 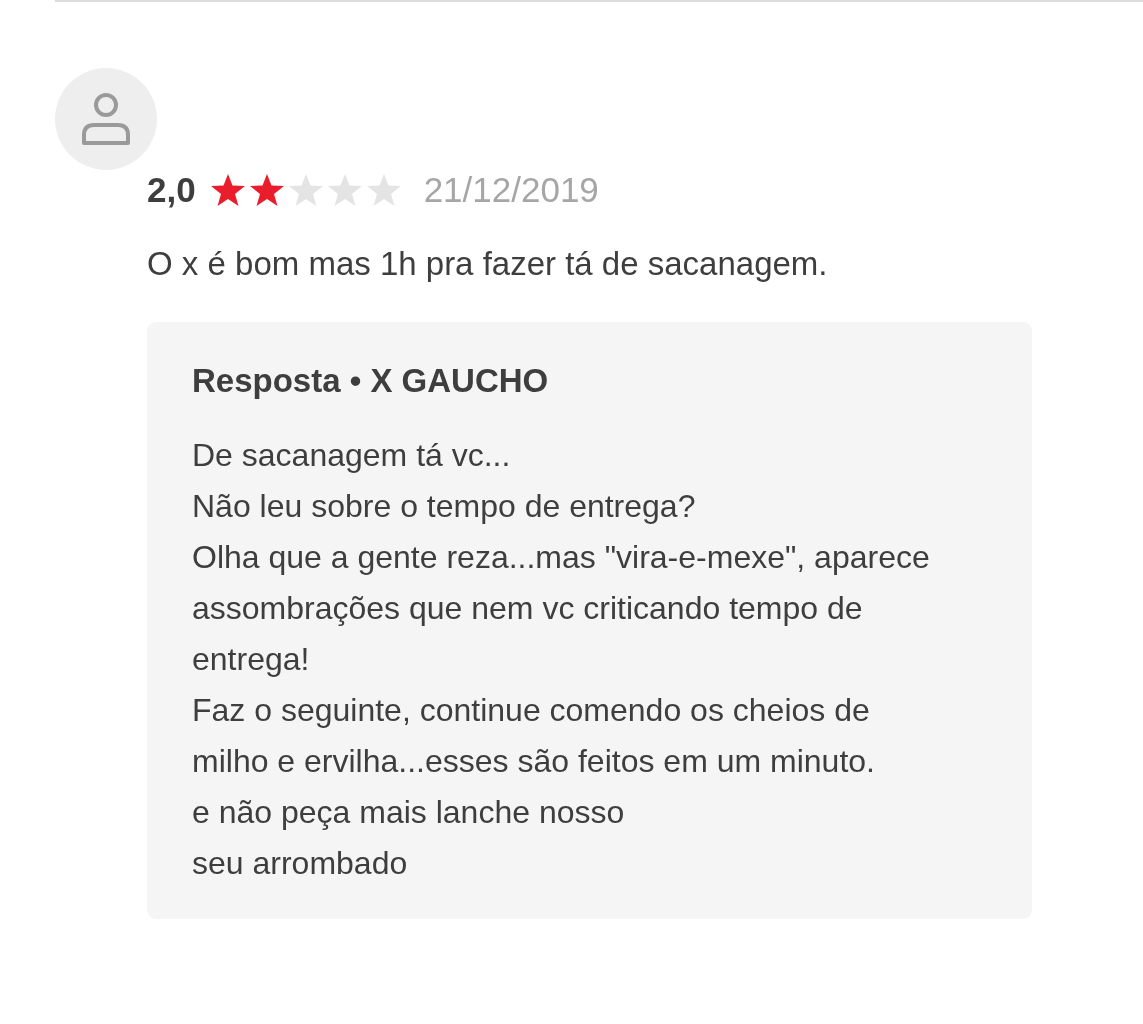 What do you see at coordinates (371, 381) in the screenshot?
I see `reply-title: Resposta • X GAUCHO` at bounding box center [371, 381].